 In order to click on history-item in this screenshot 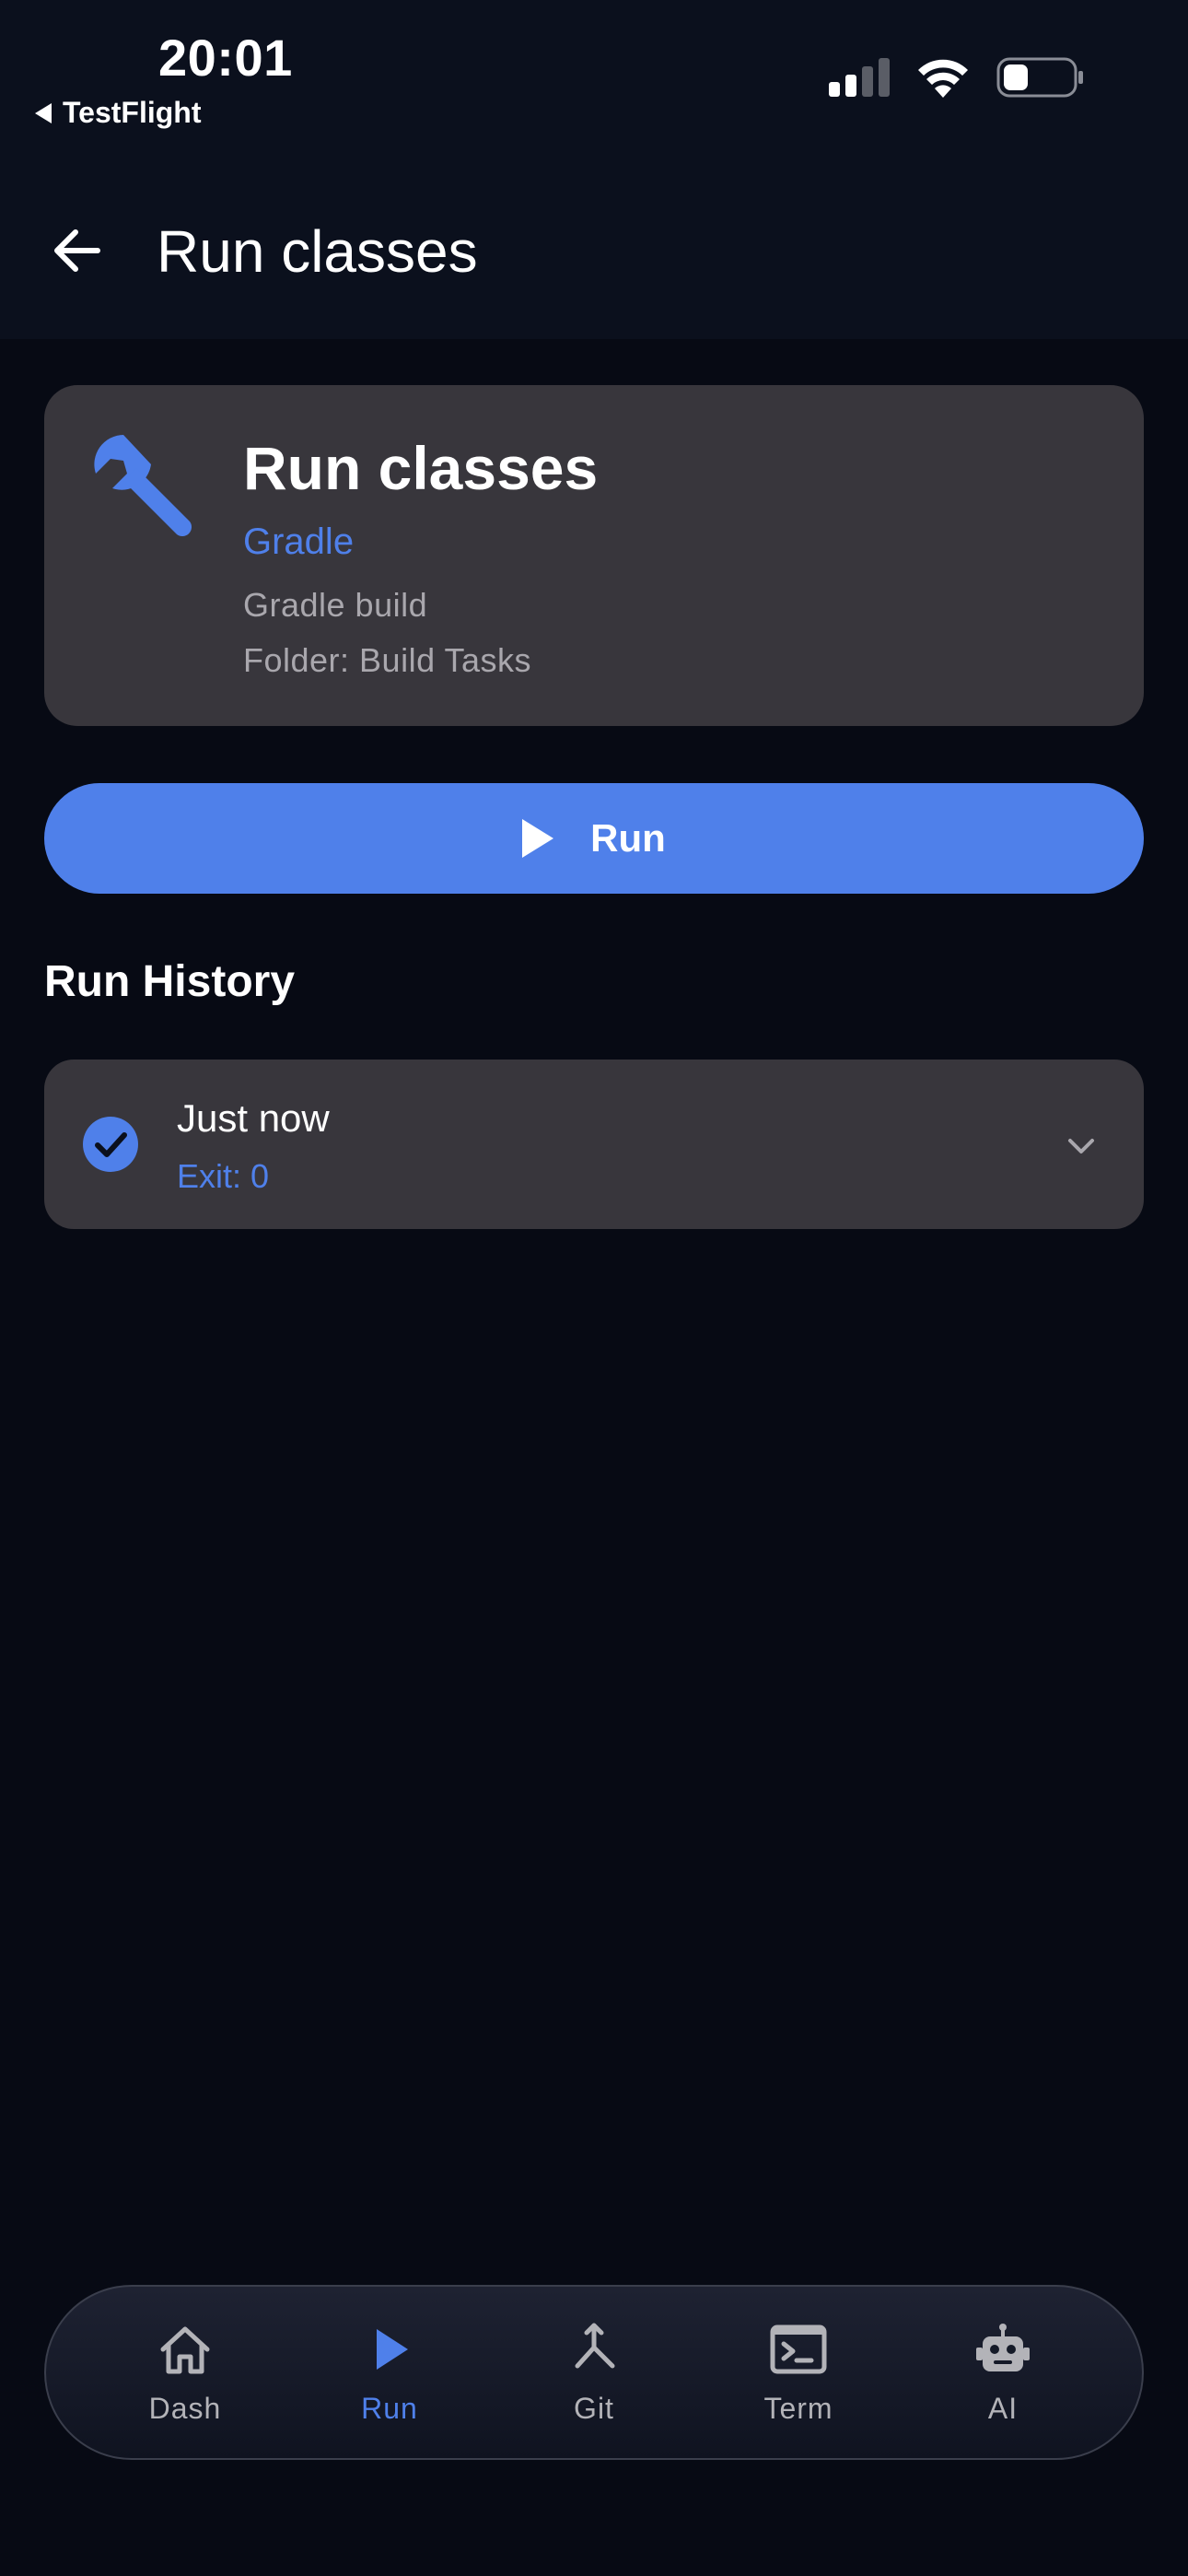, I will do `click(594, 1144)`.